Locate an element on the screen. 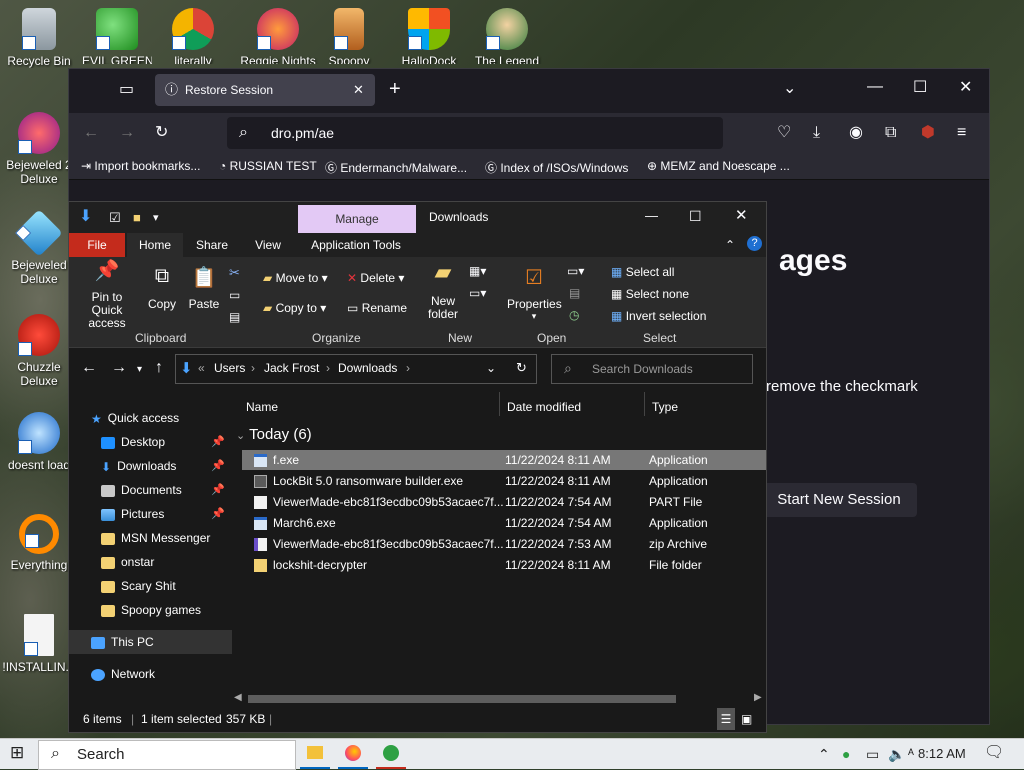 Image resolution: width=1024 pixels, height=770 pixels. select-none-button: ▦ Select none is located at coordinates (650, 294).